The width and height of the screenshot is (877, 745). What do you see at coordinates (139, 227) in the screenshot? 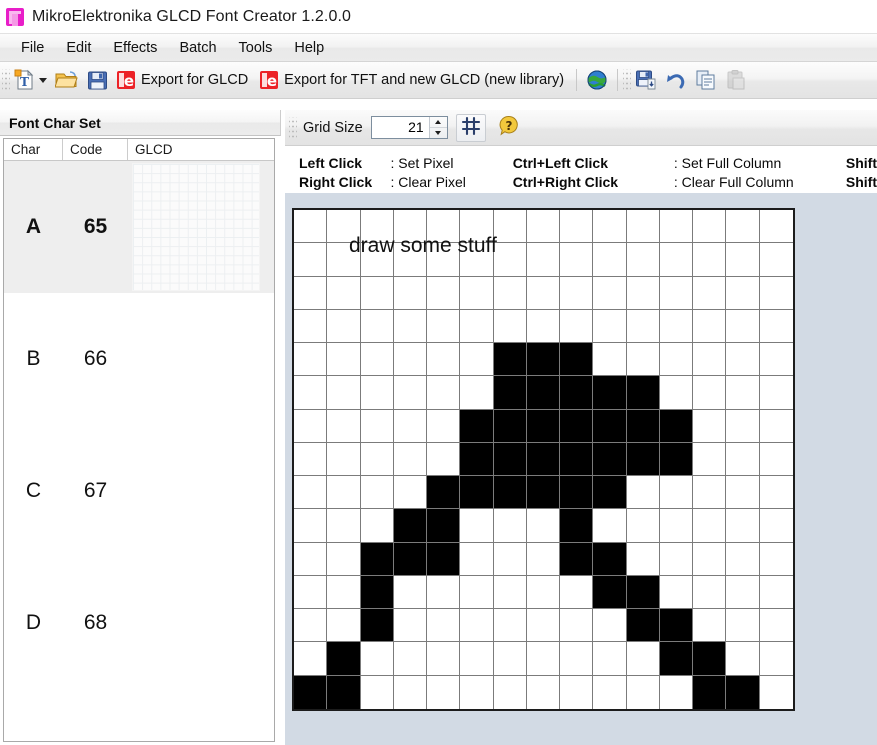
I see `table-row: A 65` at bounding box center [139, 227].